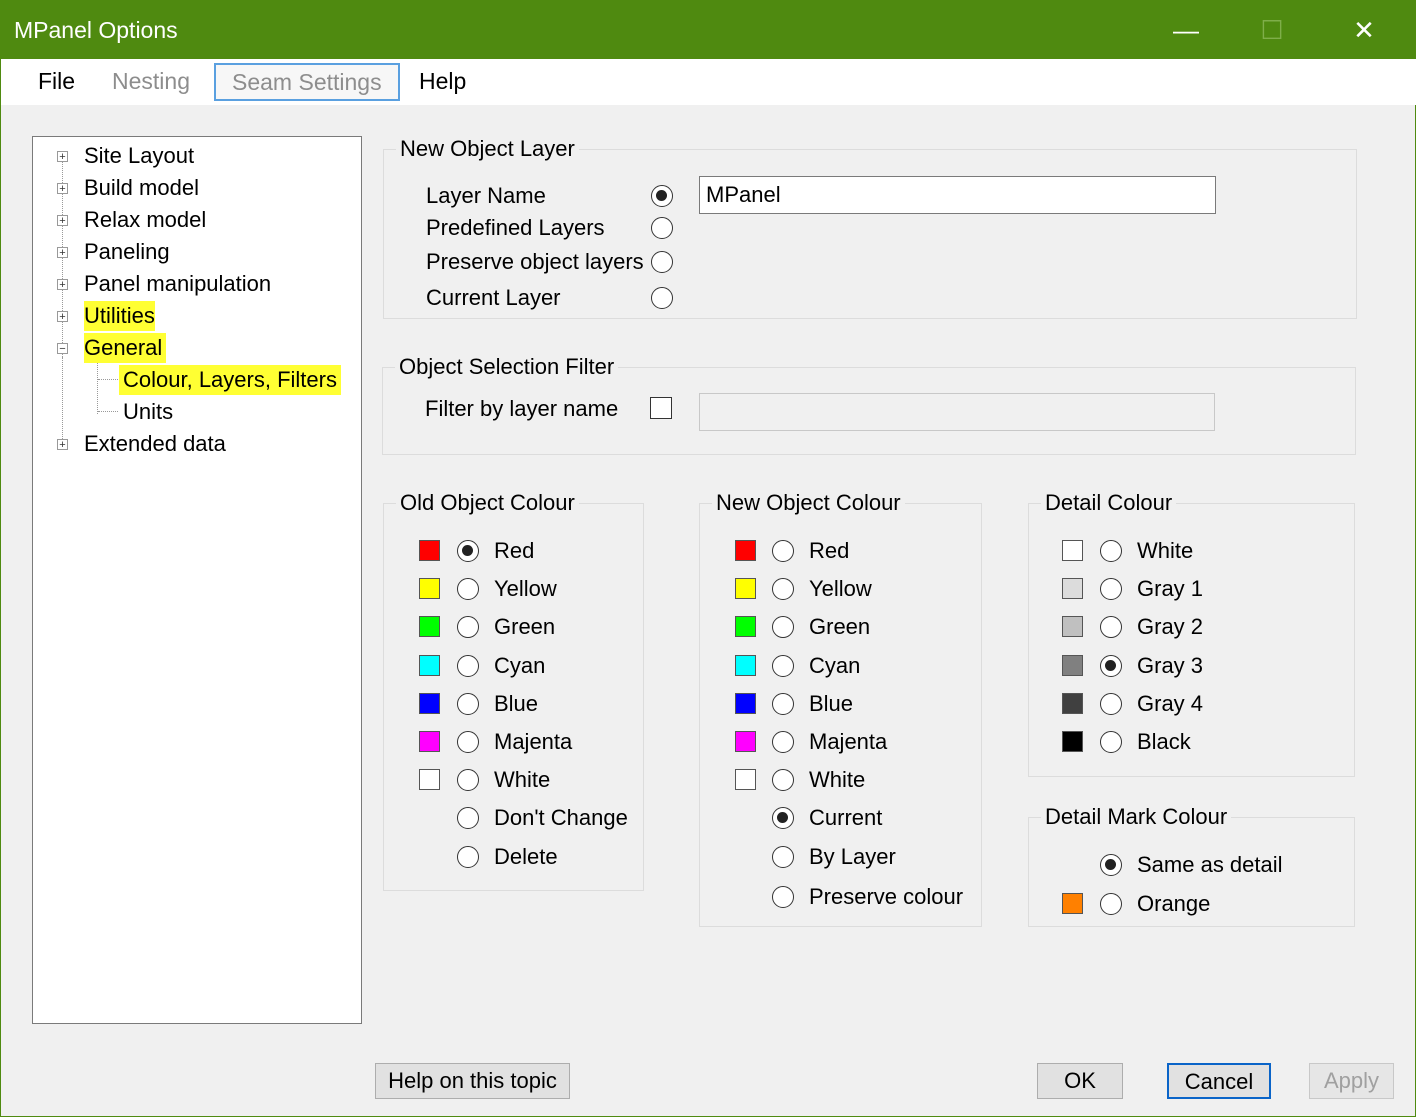 This screenshot has width=1416, height=1117. Describe the element at coordinates (840, 857) in the screenshot. I see `new-colour-option-by-layer: By Layer` at that location.